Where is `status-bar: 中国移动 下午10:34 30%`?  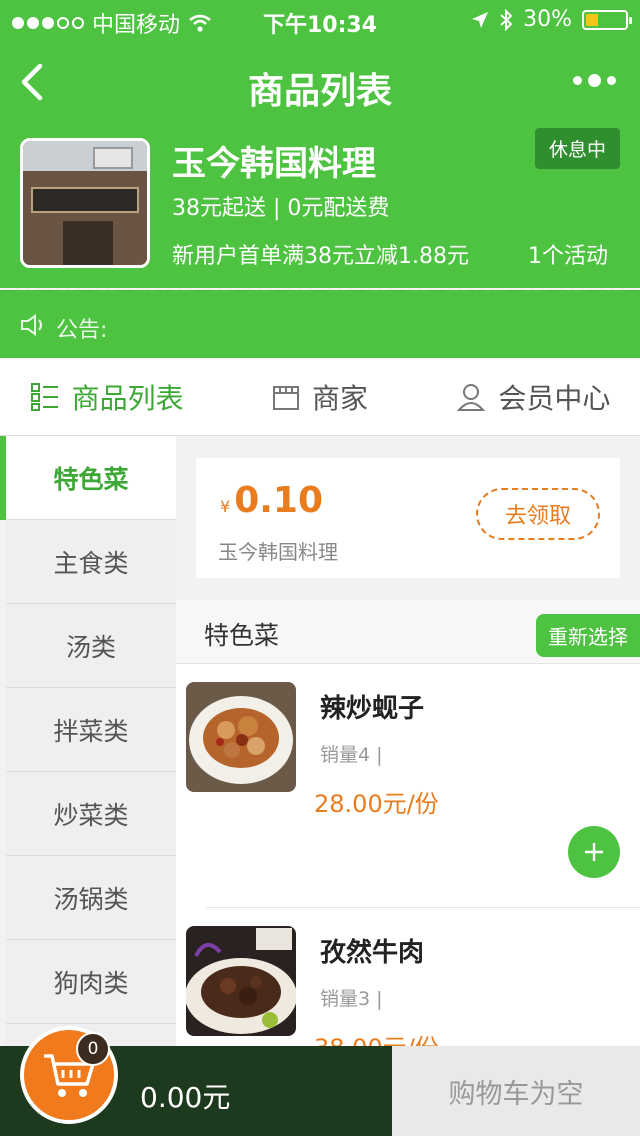 status-bar: 中国移动 下午10:34 30% is located at coordinates (320, 20).